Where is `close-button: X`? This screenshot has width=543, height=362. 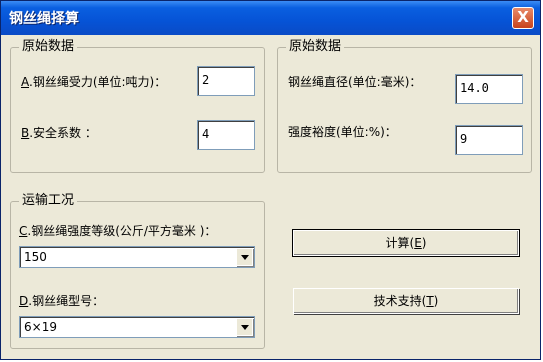
close-button: X is located at coordinates (523, 18).